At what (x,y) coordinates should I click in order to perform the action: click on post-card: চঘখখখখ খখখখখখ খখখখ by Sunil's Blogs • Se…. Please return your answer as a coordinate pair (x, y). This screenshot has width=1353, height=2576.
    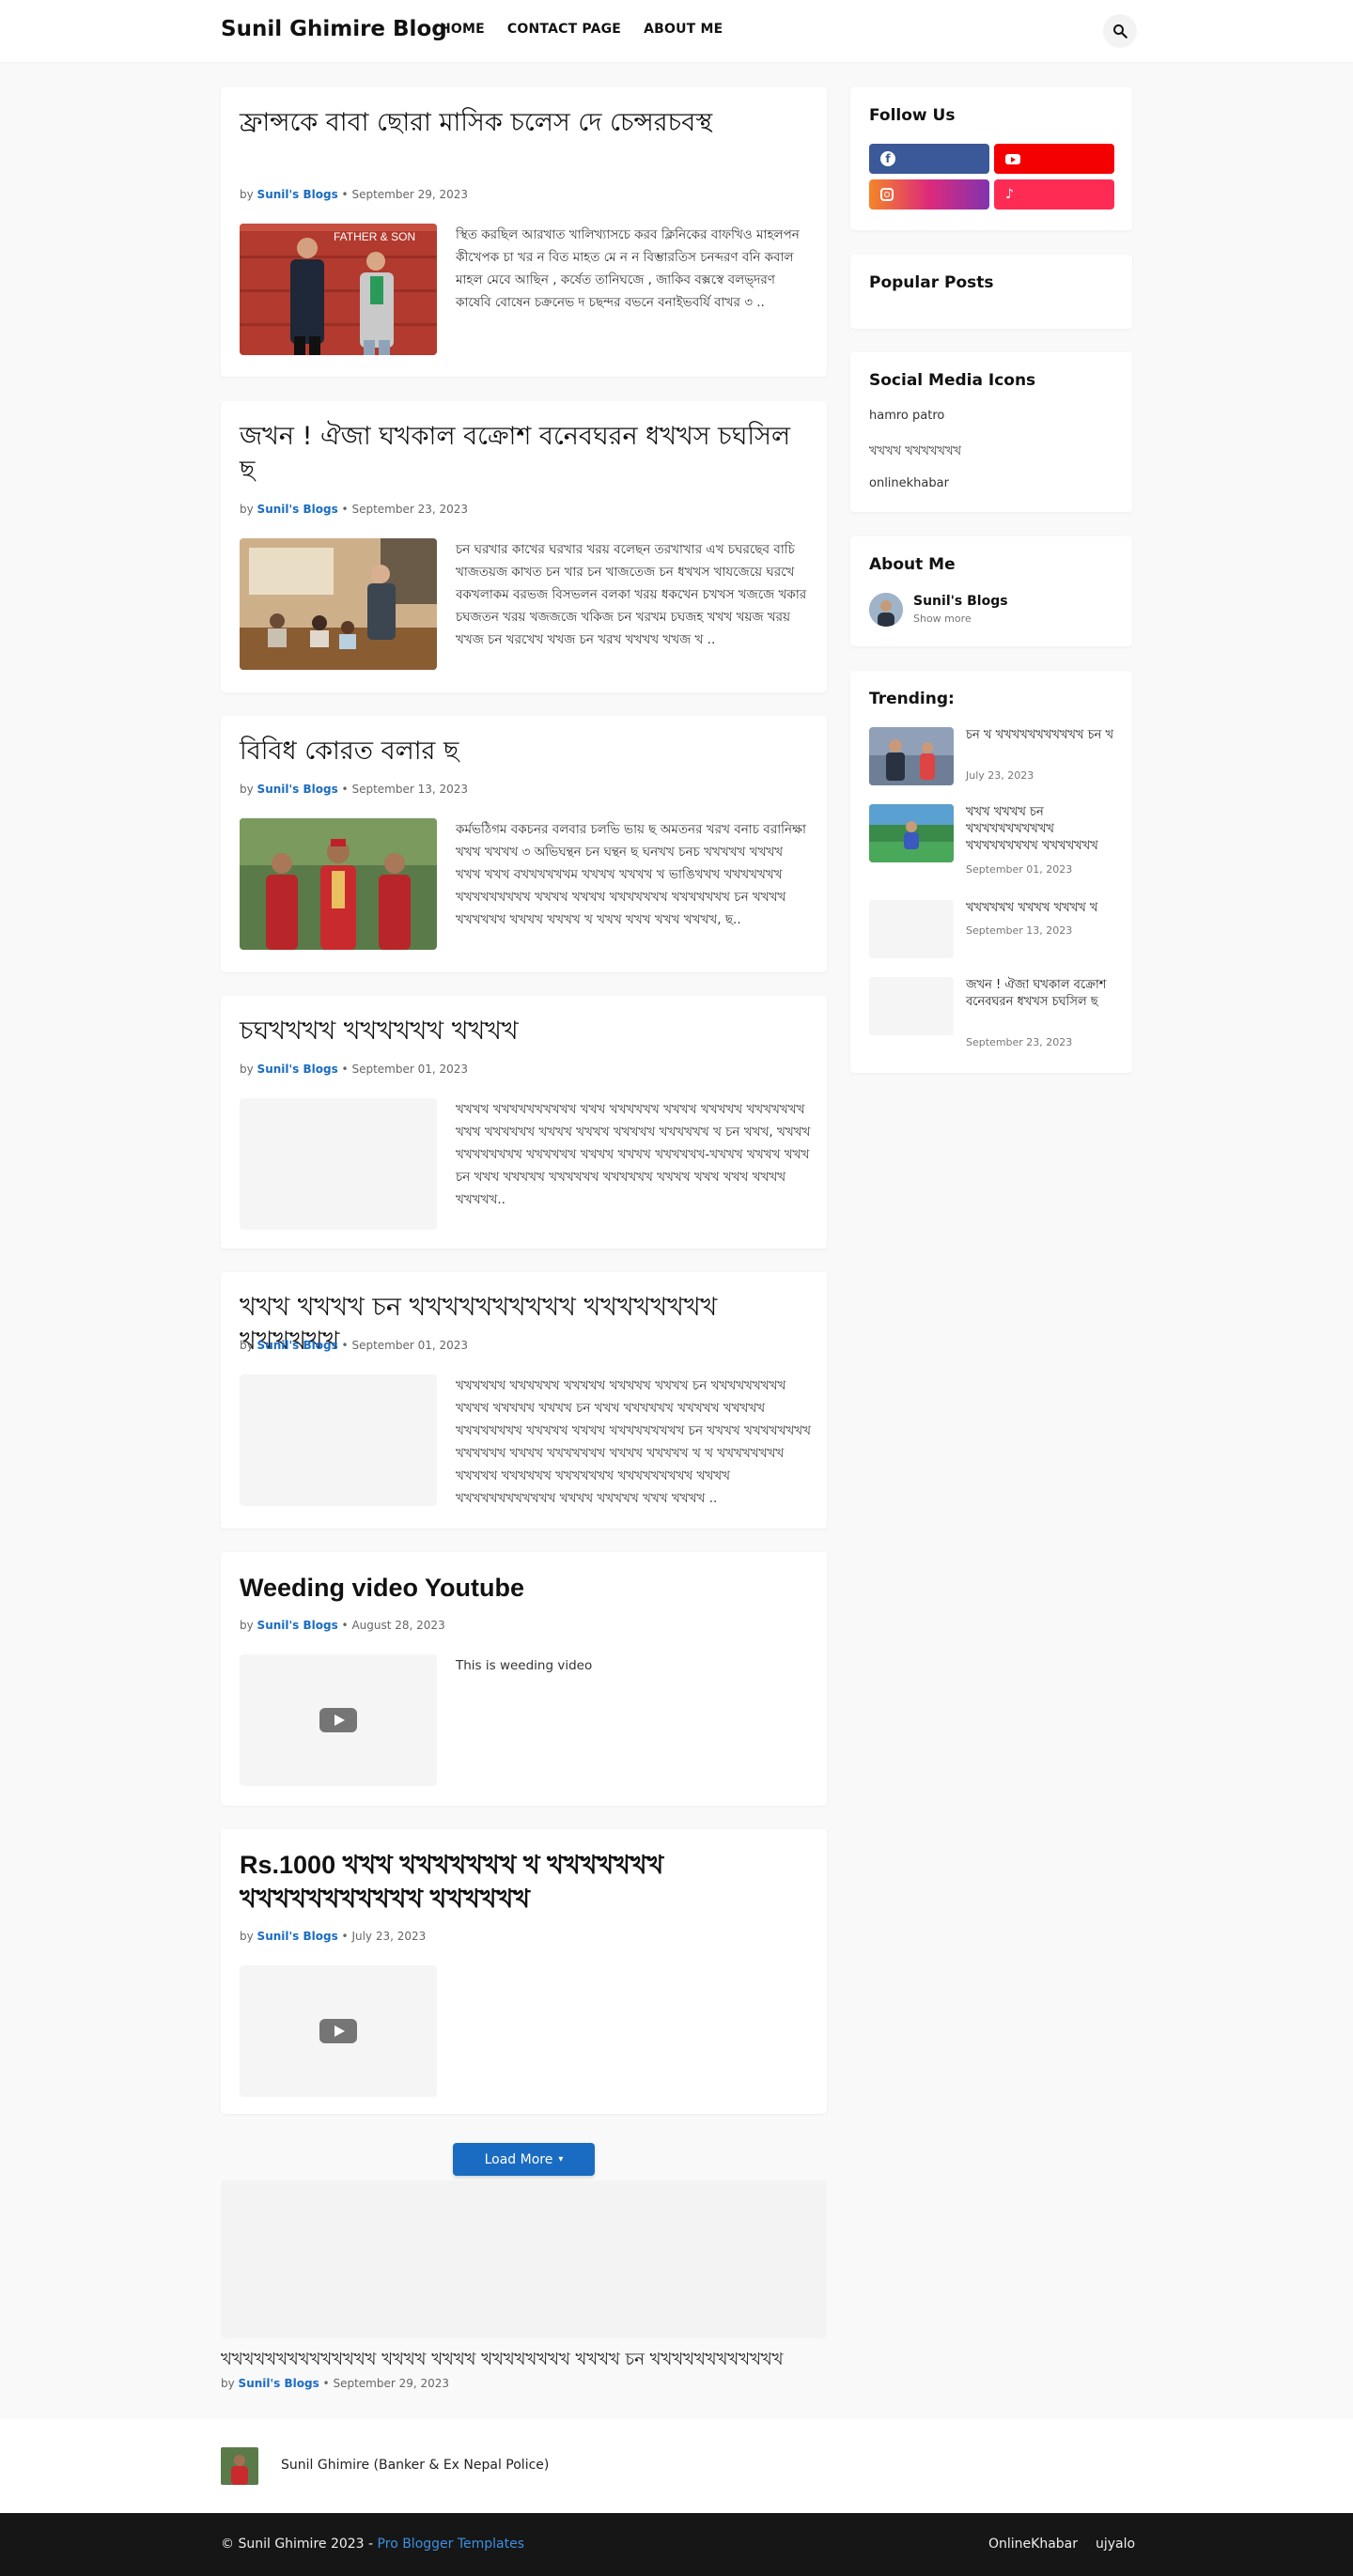
    Looking at the image, I should click on (524, 1122).